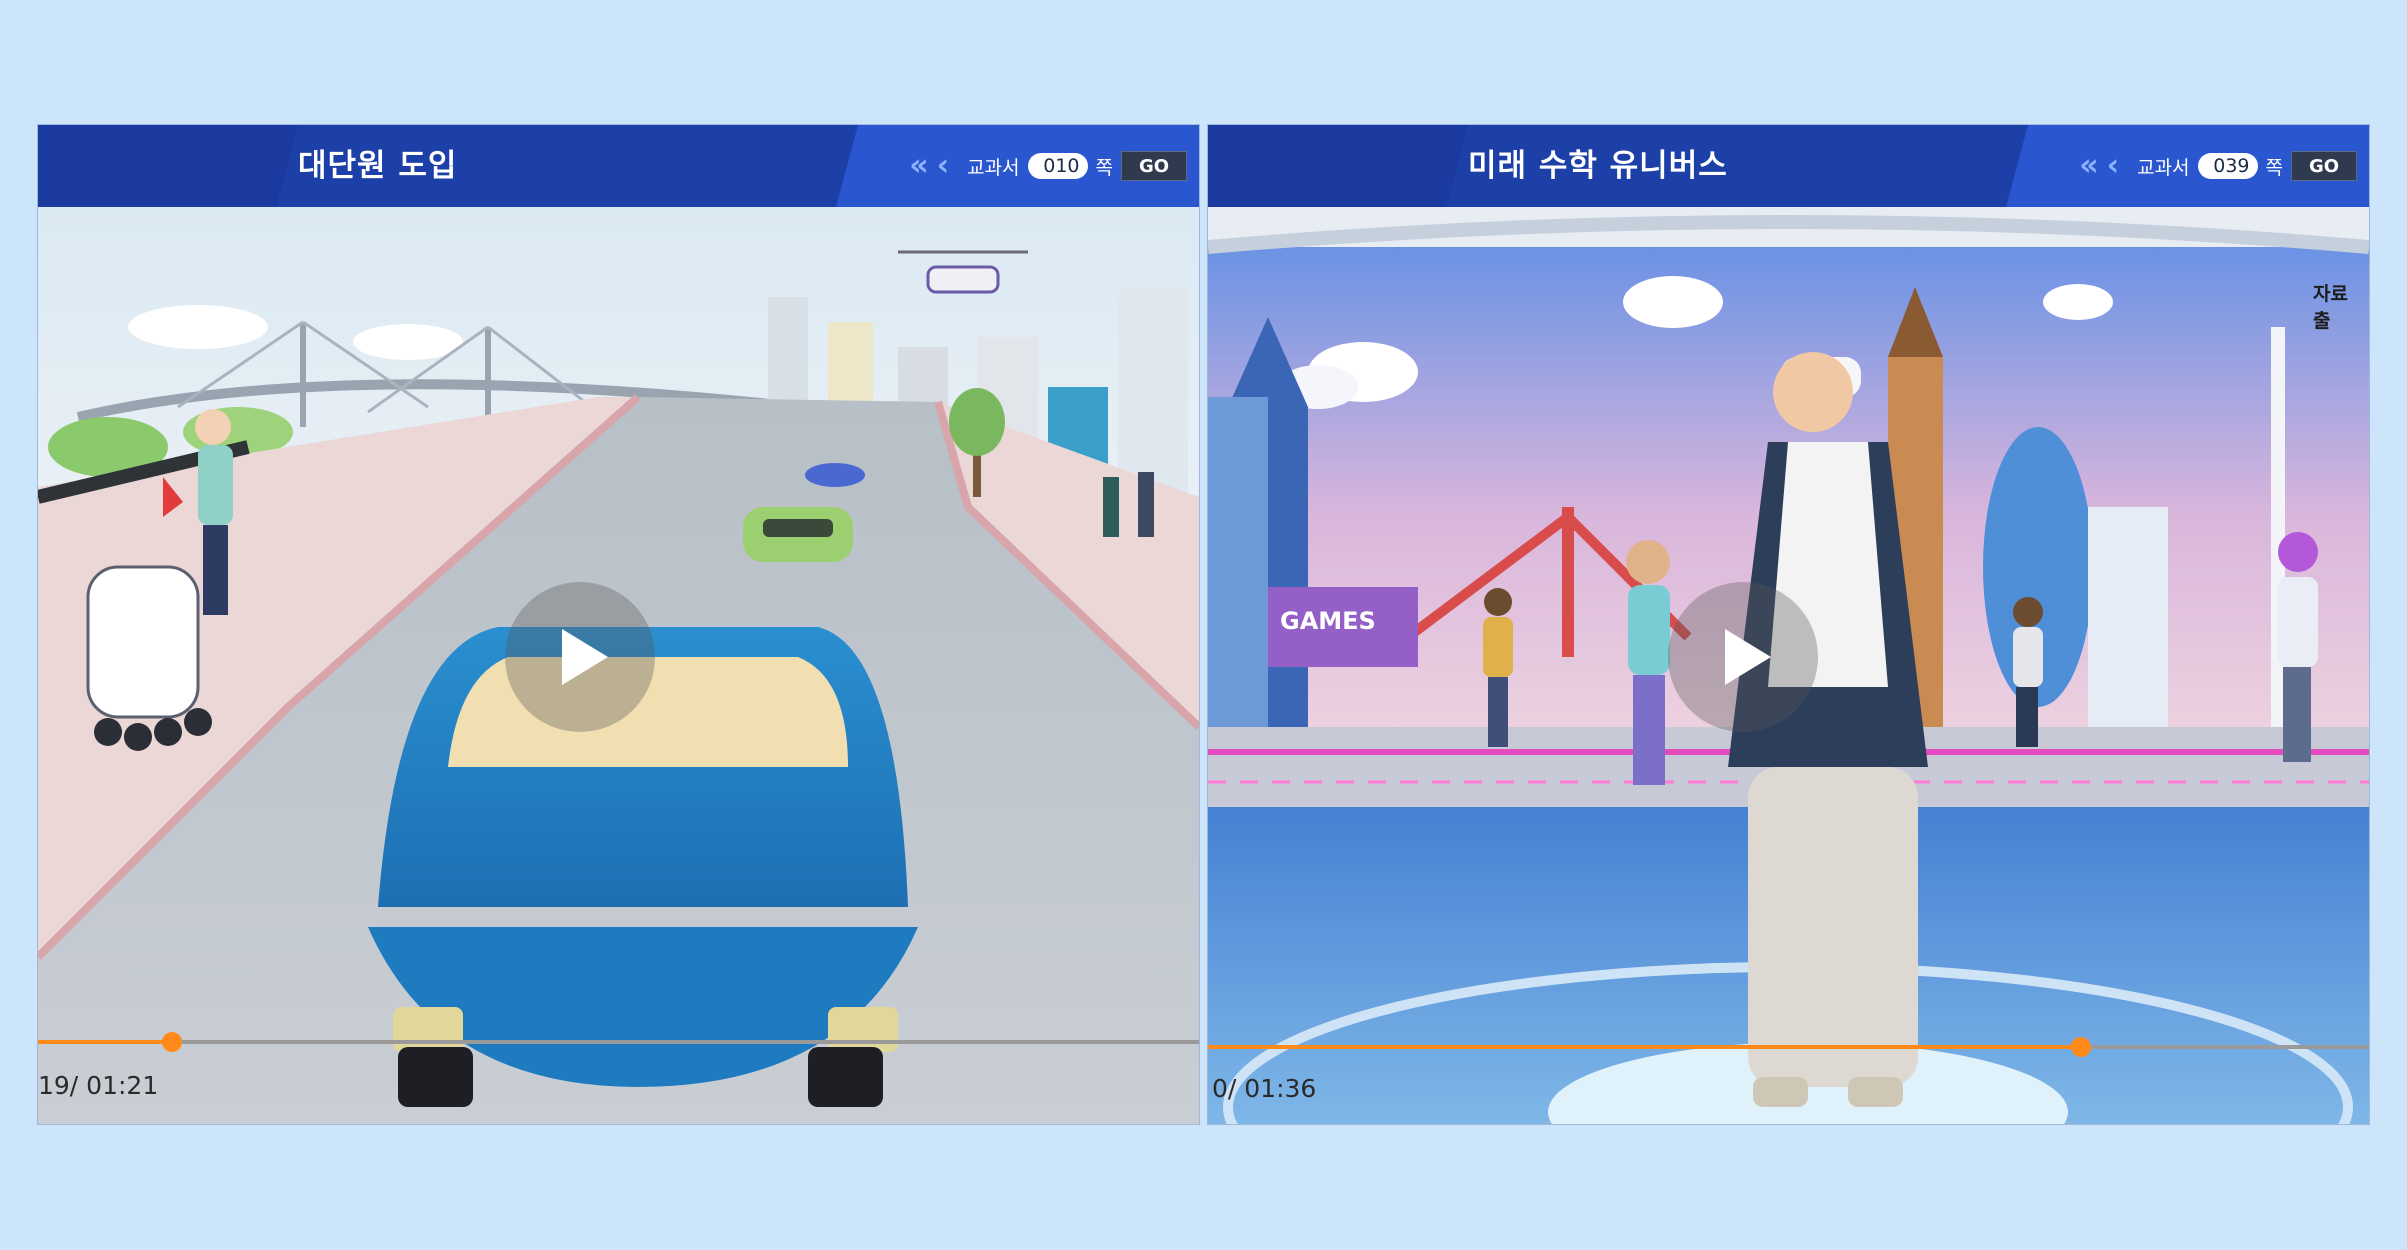 Image resolution: width=2407 pixels, height=1250 pixels. I want to click on time-display: 19/ 01:21, so click(98, 1085).